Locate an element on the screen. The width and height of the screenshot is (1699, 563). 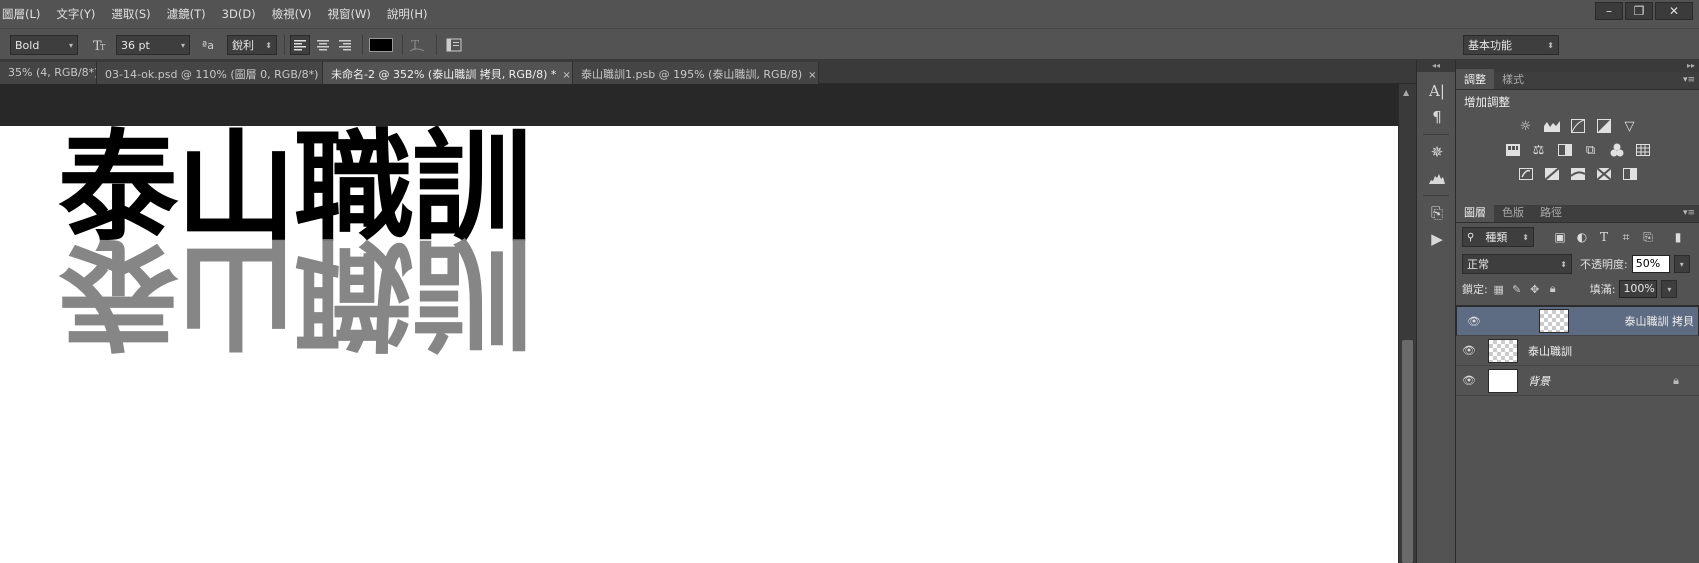
lock-paint-icon: ✎ is located at coordinates (1517, 289).